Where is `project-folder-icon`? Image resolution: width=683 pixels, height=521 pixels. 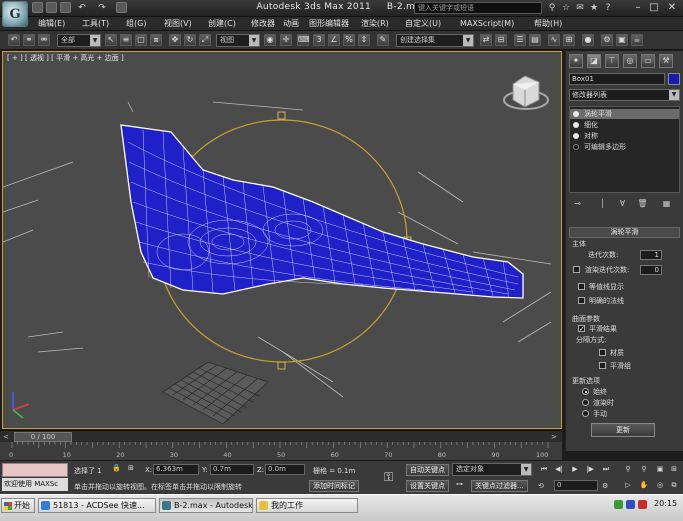
project-folder-icon is located at coordinates (121, 7).